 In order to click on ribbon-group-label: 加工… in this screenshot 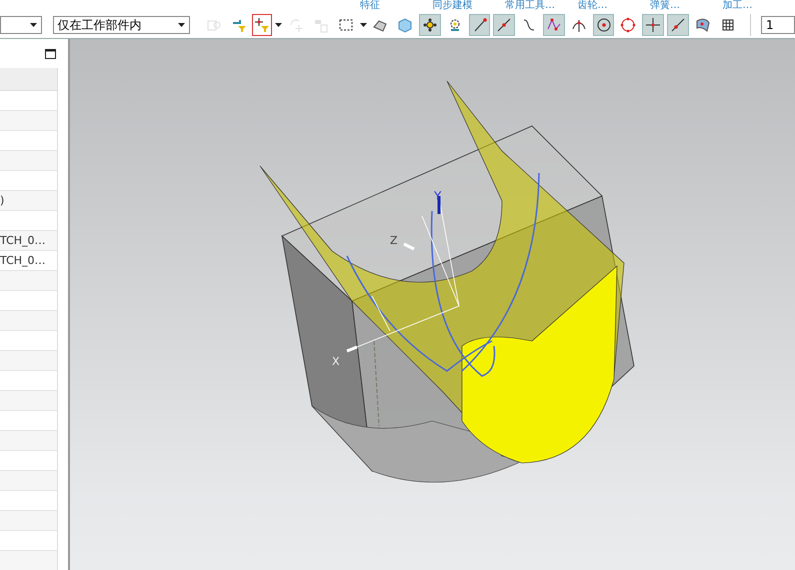, I will do `click(758, 6)`.